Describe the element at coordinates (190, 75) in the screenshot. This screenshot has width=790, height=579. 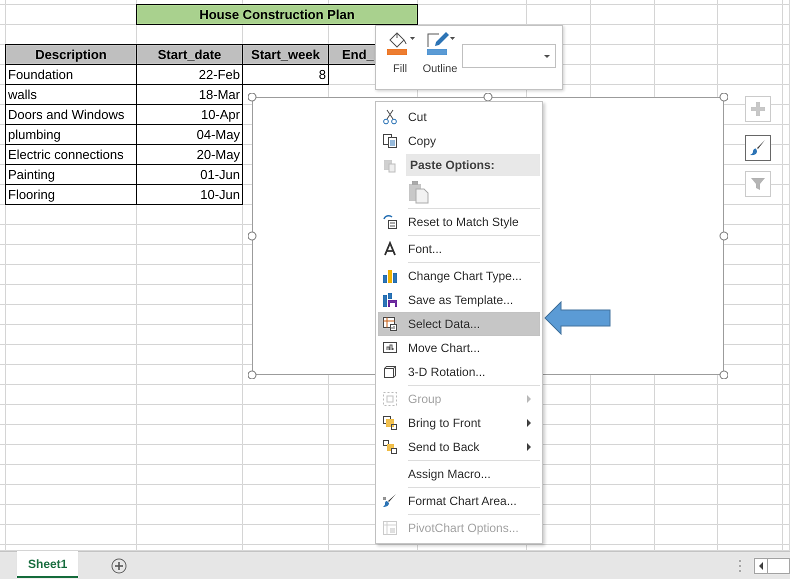
I see `table-cell: 22-Feb` at that location.